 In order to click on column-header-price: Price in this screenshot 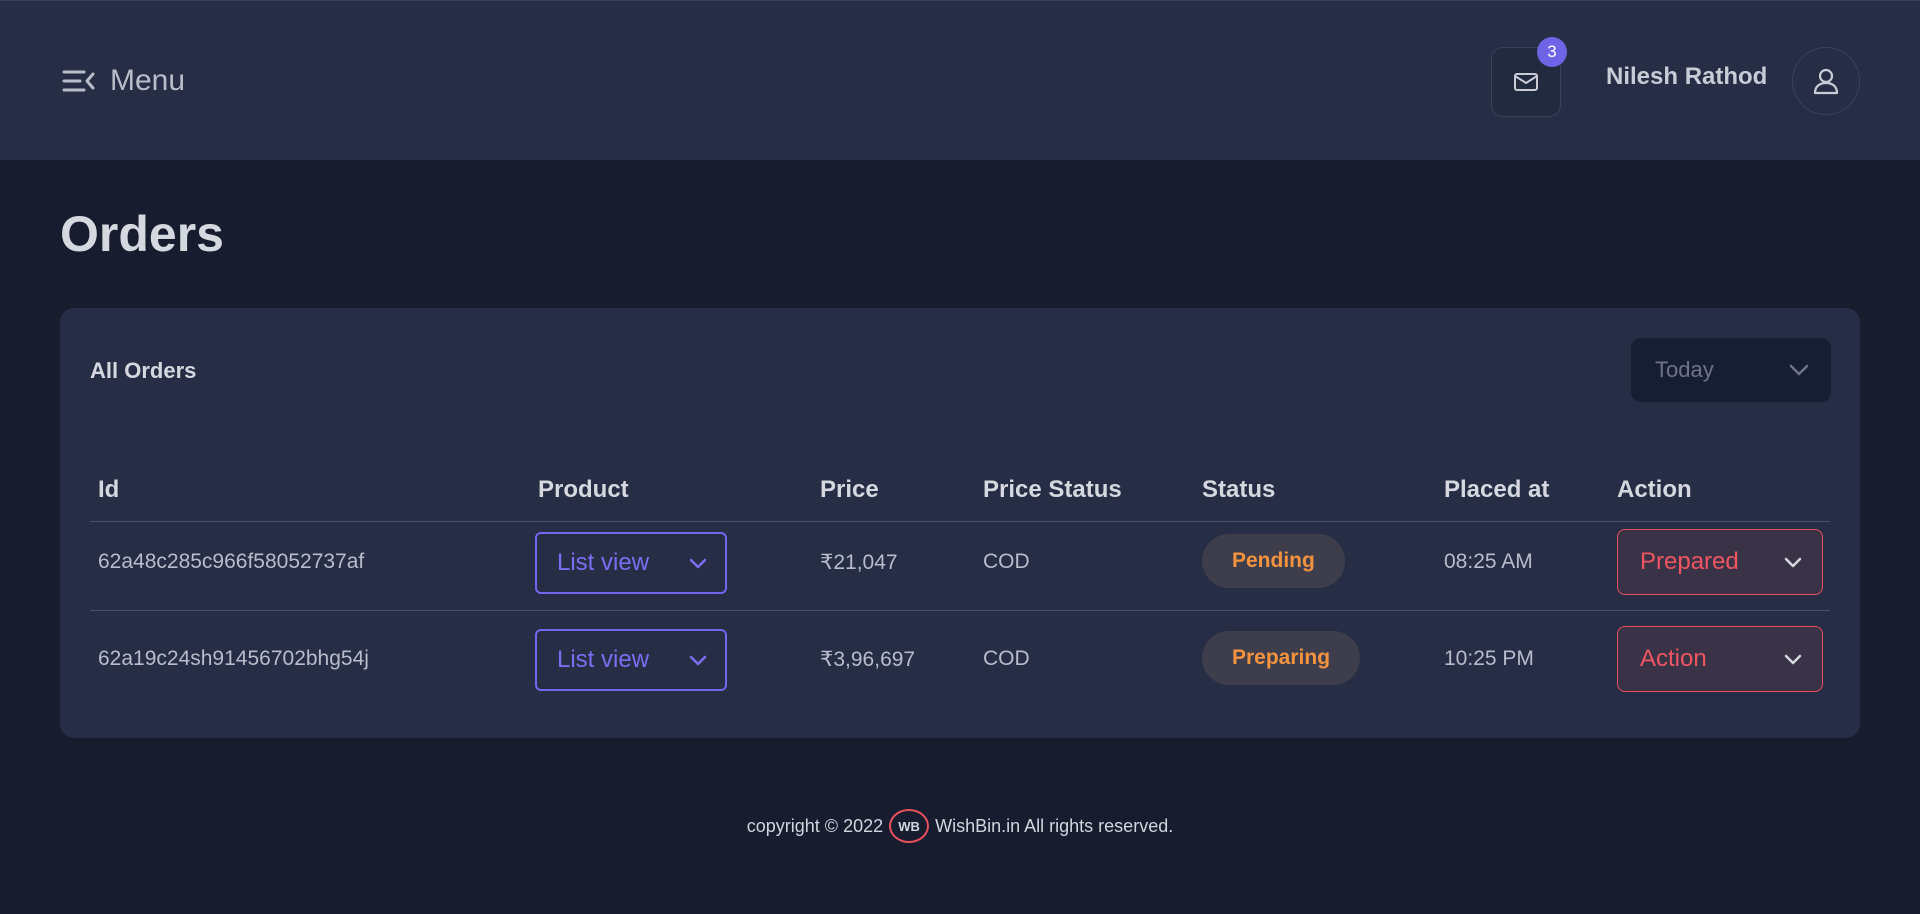, I will do `click(849, 489)`.